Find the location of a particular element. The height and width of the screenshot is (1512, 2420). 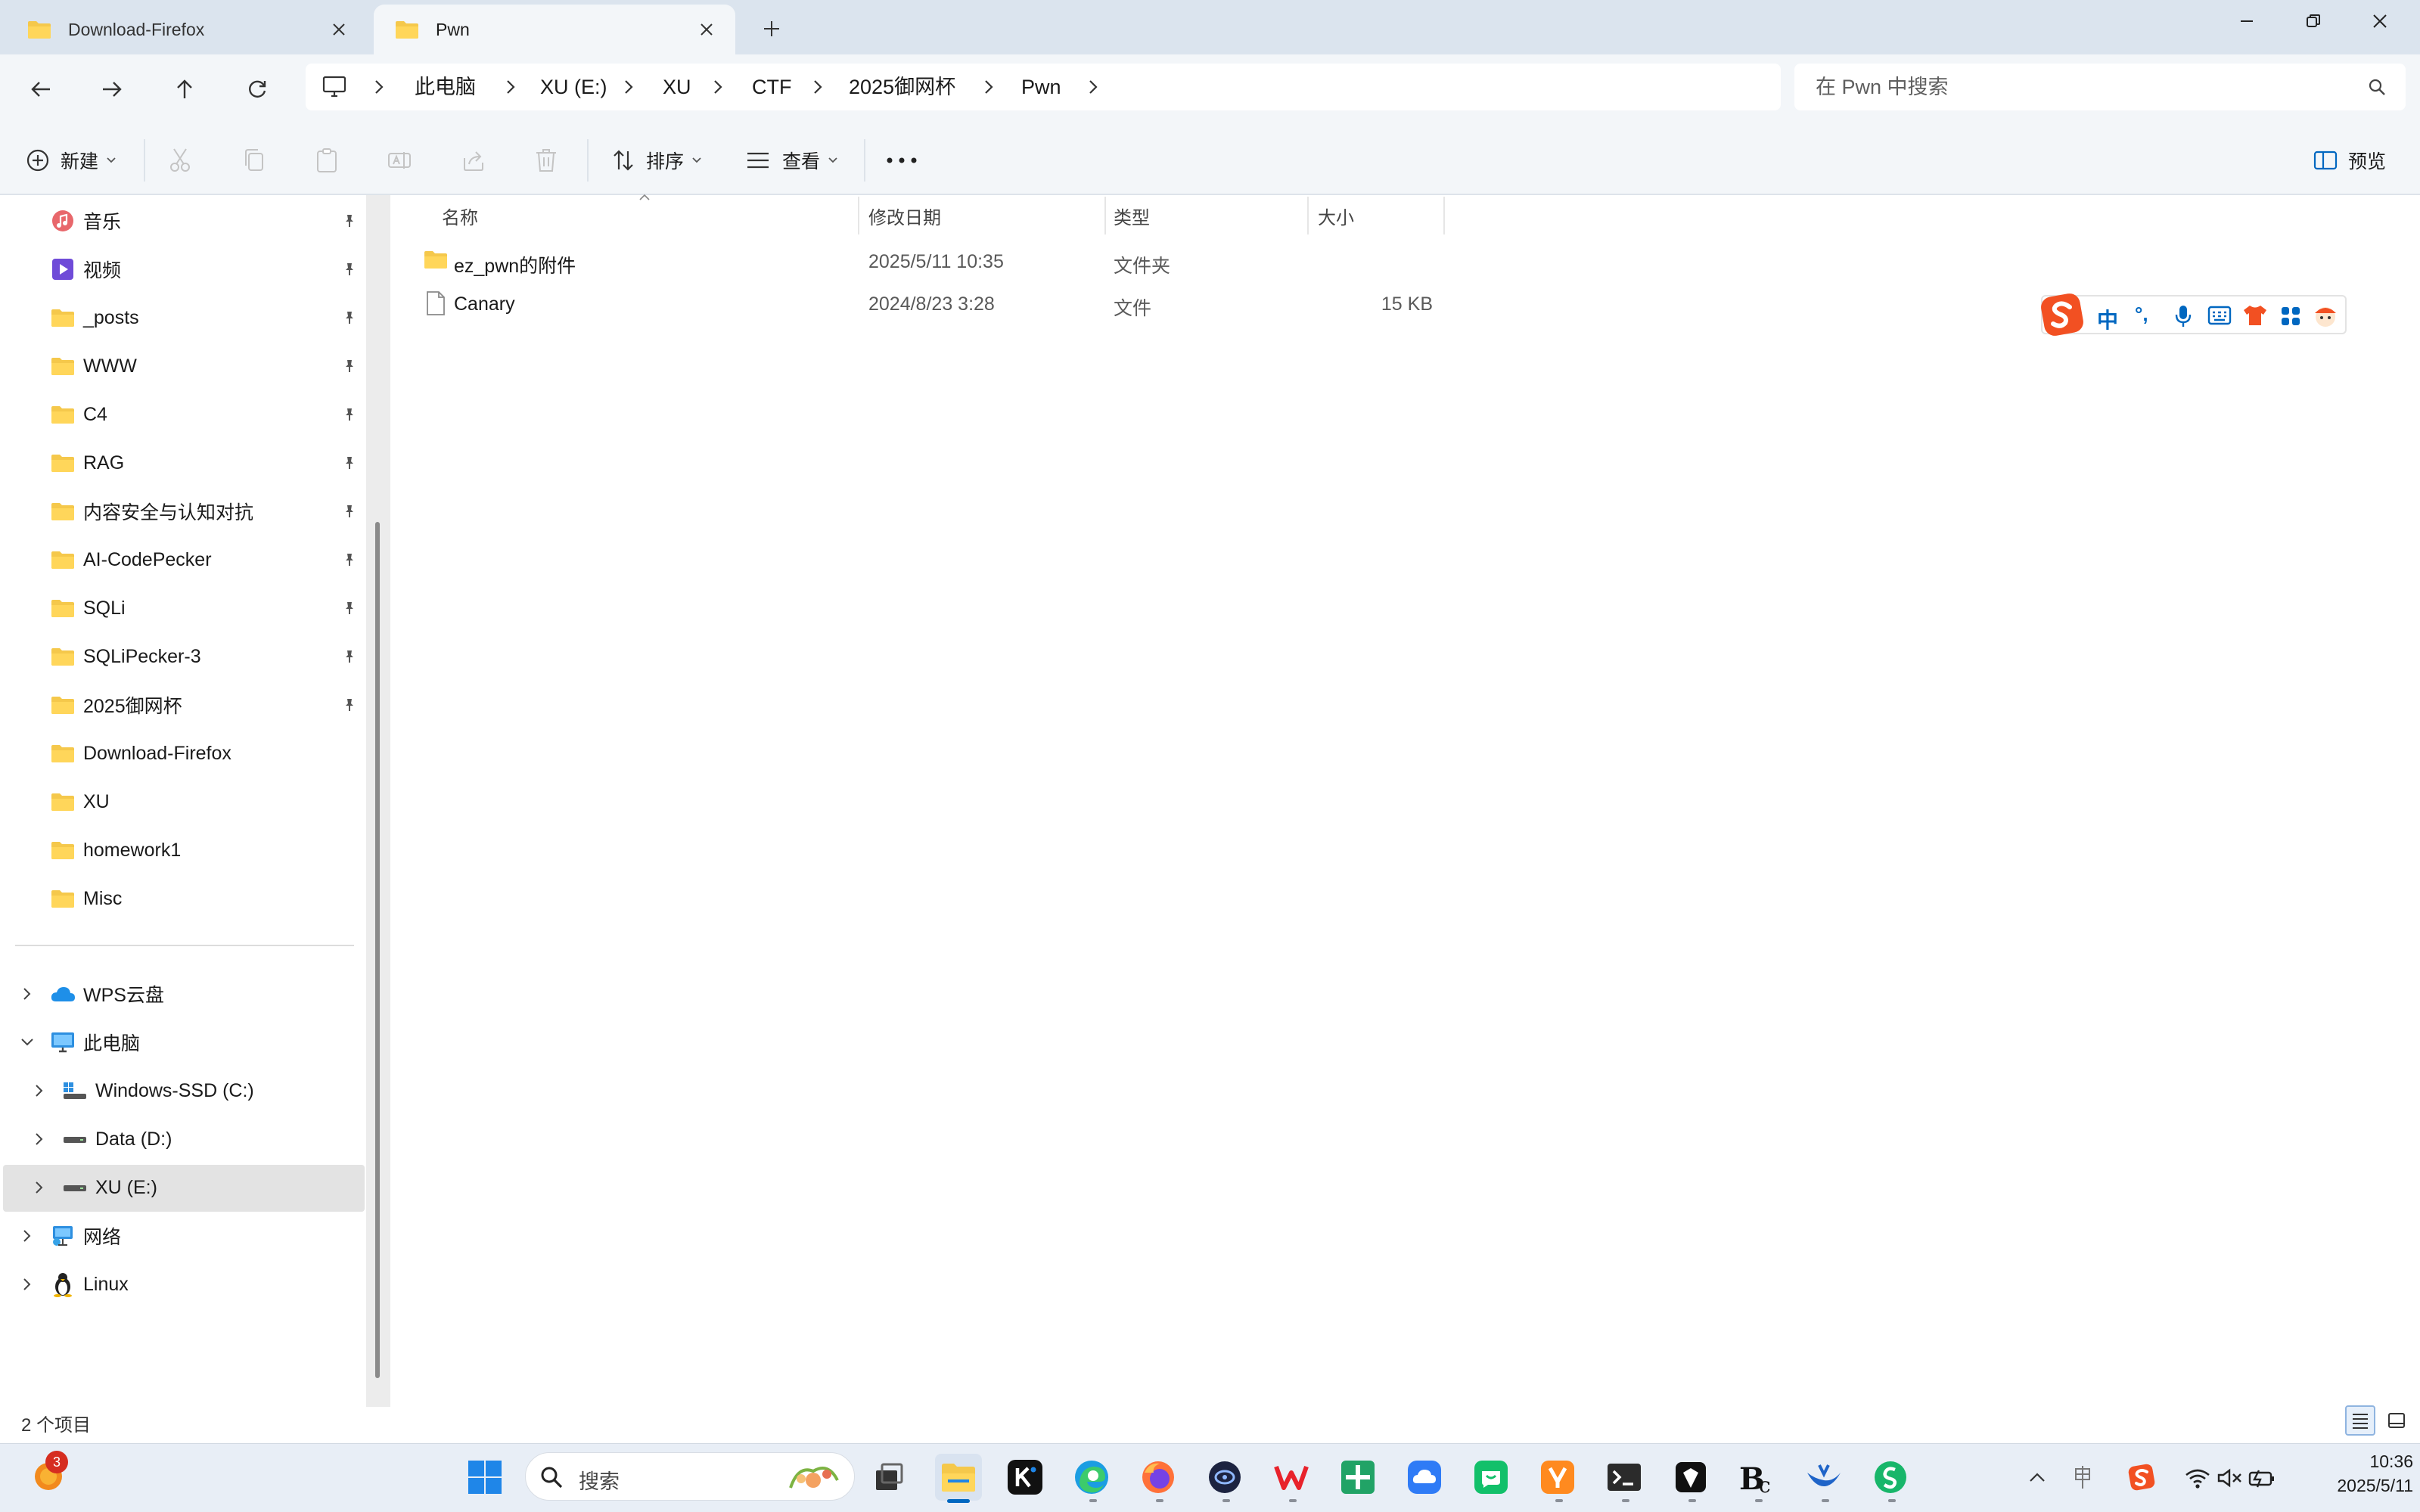

up-button is located at coordinates (184, 89).